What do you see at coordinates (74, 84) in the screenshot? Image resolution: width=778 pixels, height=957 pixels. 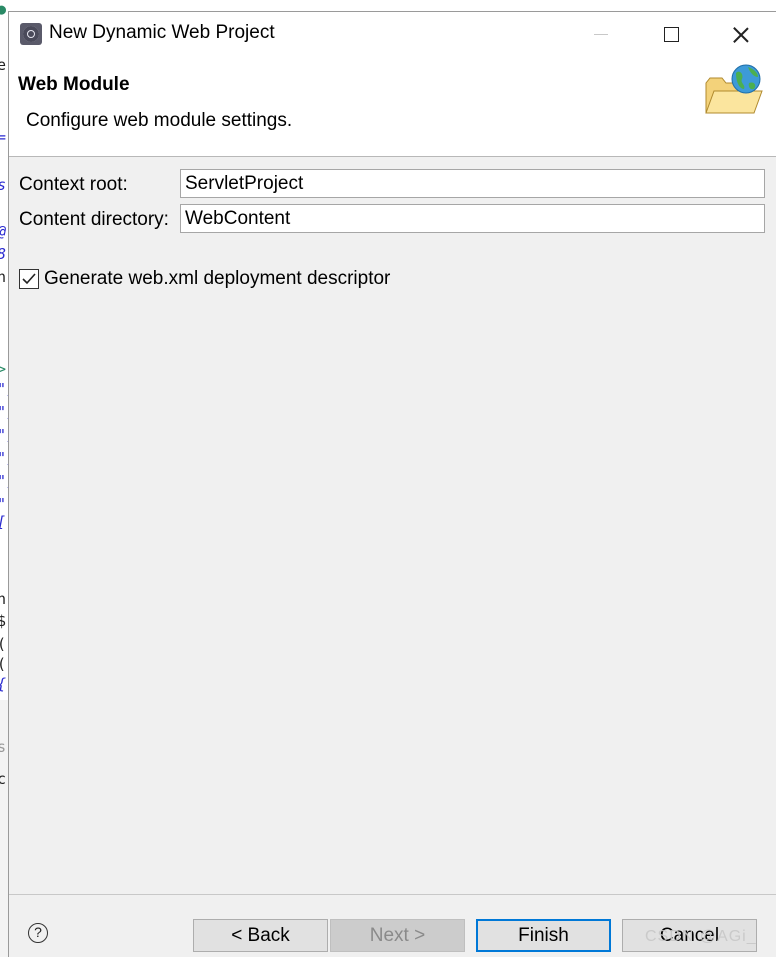 I see `page-title: Web Module` at bounding box center [74, 84].